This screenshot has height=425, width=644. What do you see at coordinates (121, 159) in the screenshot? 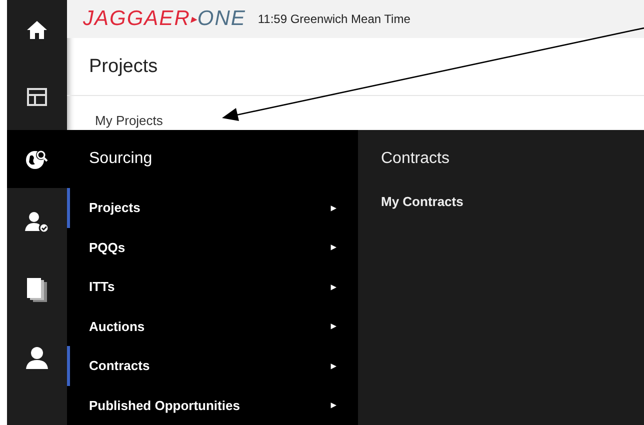
I see `menu-title: Sourcing` at bounding box center [121, 159].